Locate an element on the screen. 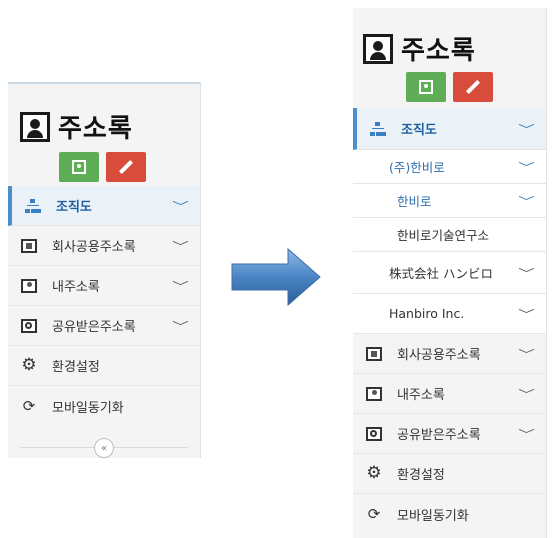 Image resolution: width=554 pixels, height=538 pixels. org-tree-item: 株式会社 ハンビロ ﹀ is located at coordinates (449, 273).